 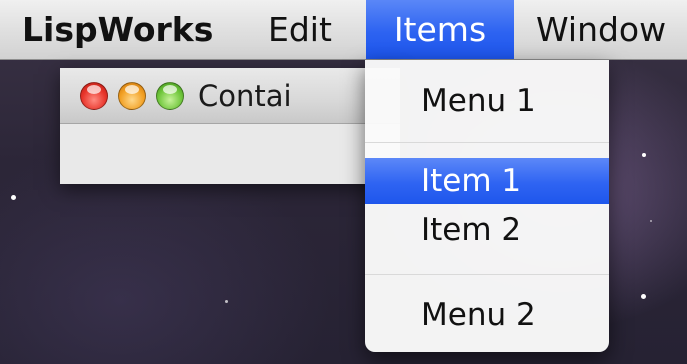 I want to click on close-button, so click(x=94, y=96).